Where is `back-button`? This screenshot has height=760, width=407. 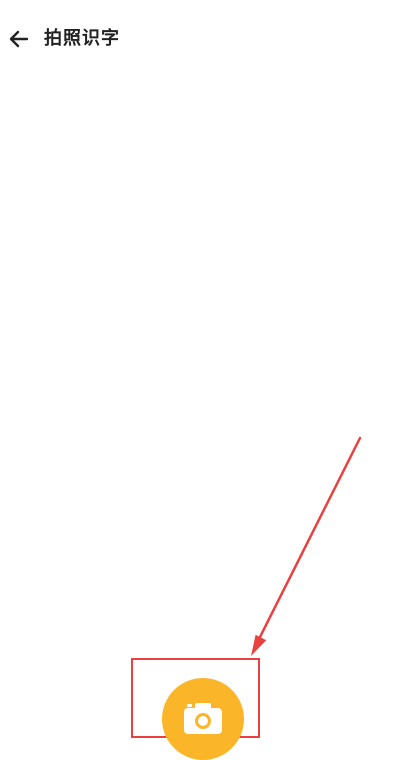 back-button is located at coordinates (19, 39).